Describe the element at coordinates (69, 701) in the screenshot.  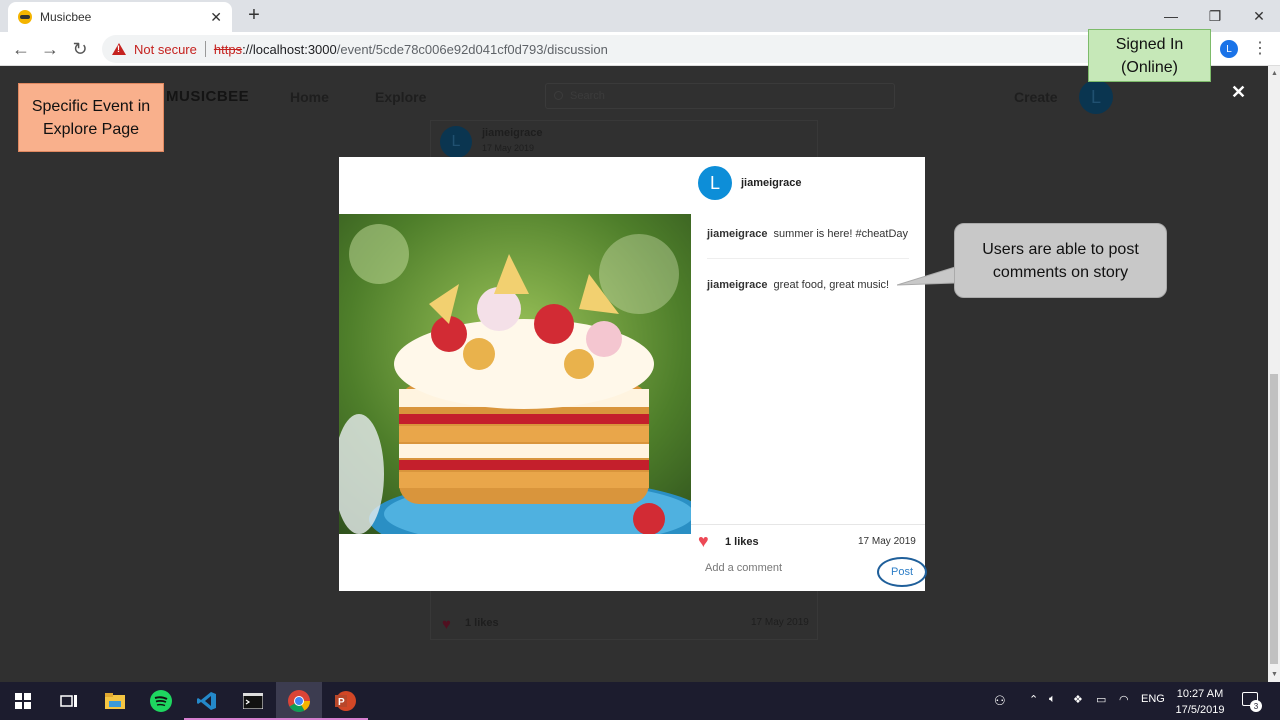
I see `task-view-icon` at that location.